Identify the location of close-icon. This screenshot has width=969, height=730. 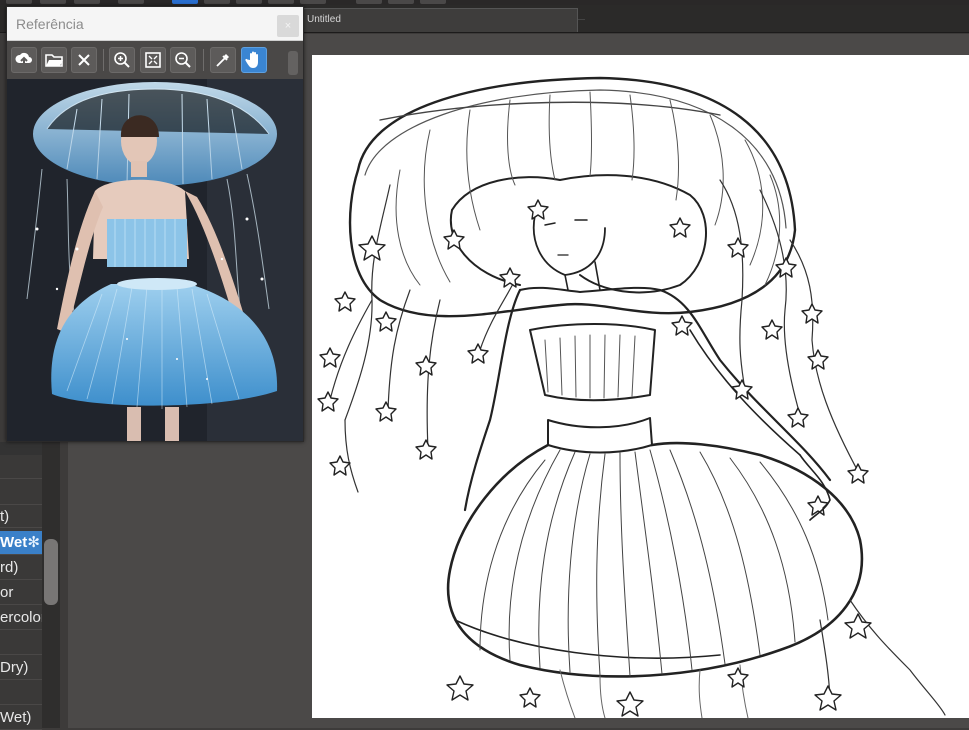
(84, 60).